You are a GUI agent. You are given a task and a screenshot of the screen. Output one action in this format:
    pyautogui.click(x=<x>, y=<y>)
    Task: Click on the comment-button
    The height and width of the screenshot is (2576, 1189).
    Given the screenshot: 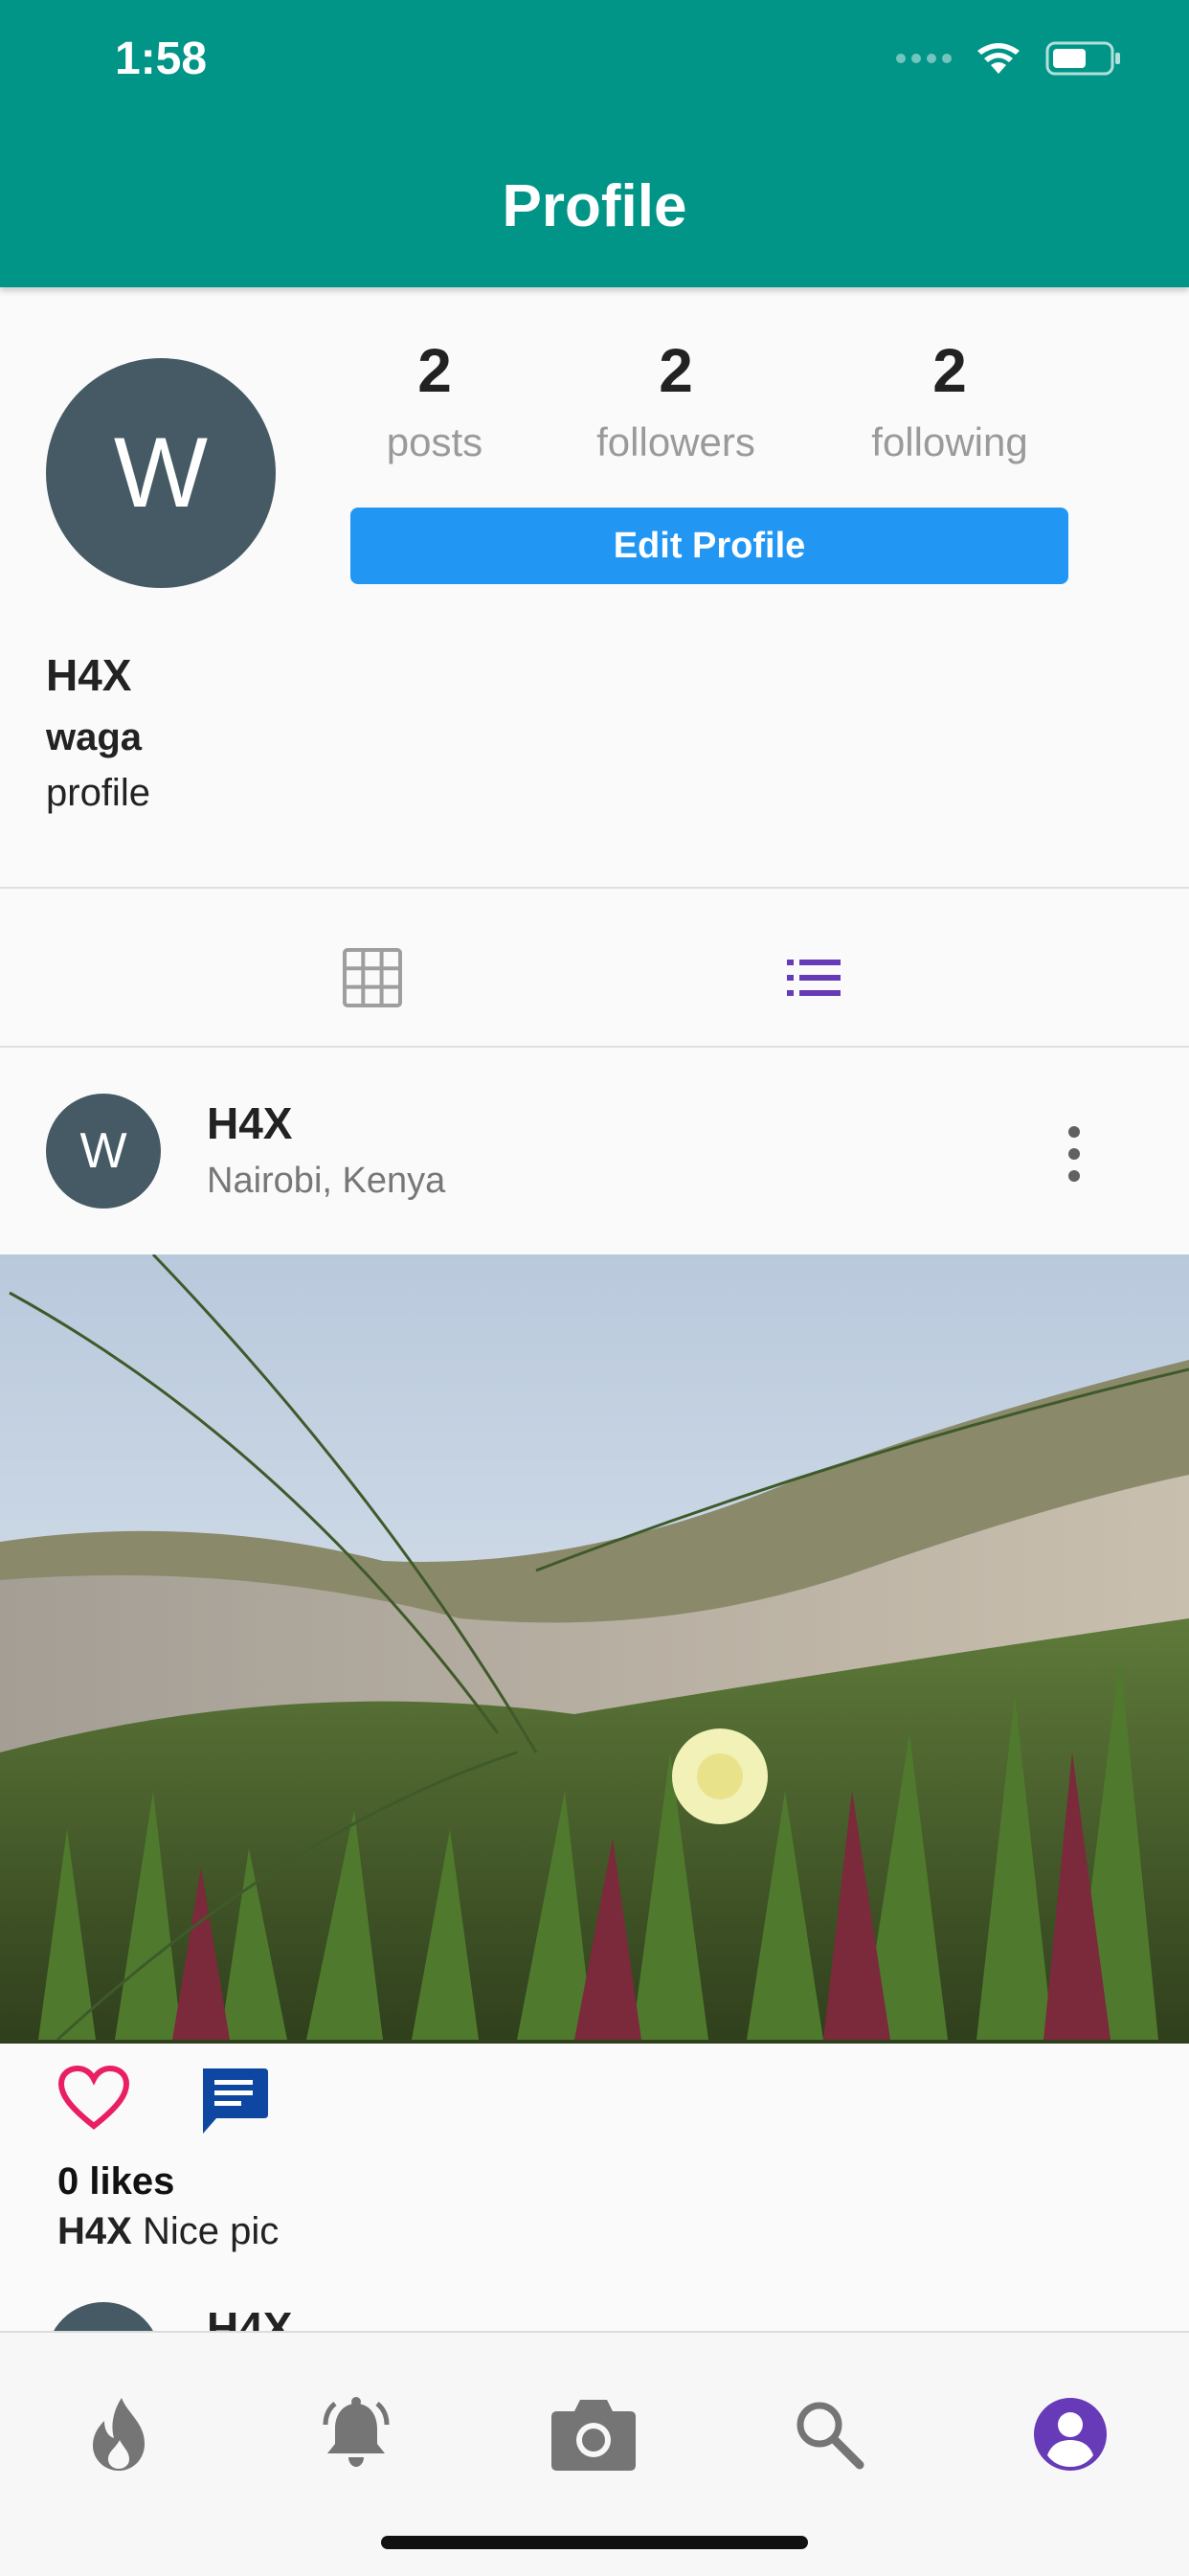 What is the action you would take?
    pyautogui.click(x=233, y=2103)
    